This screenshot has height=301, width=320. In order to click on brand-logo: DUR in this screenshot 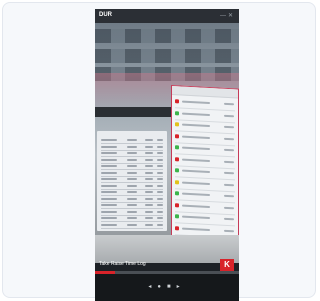, I will do `click(105, 15)`.